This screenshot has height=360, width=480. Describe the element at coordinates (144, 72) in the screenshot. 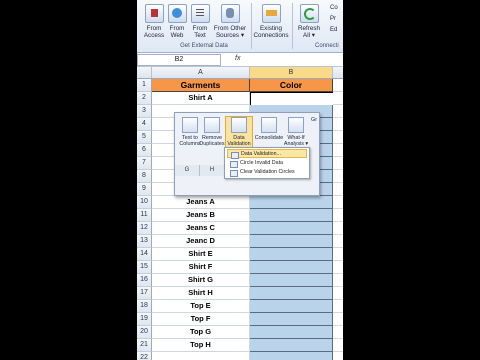

I see `select-all-corner` at that location.